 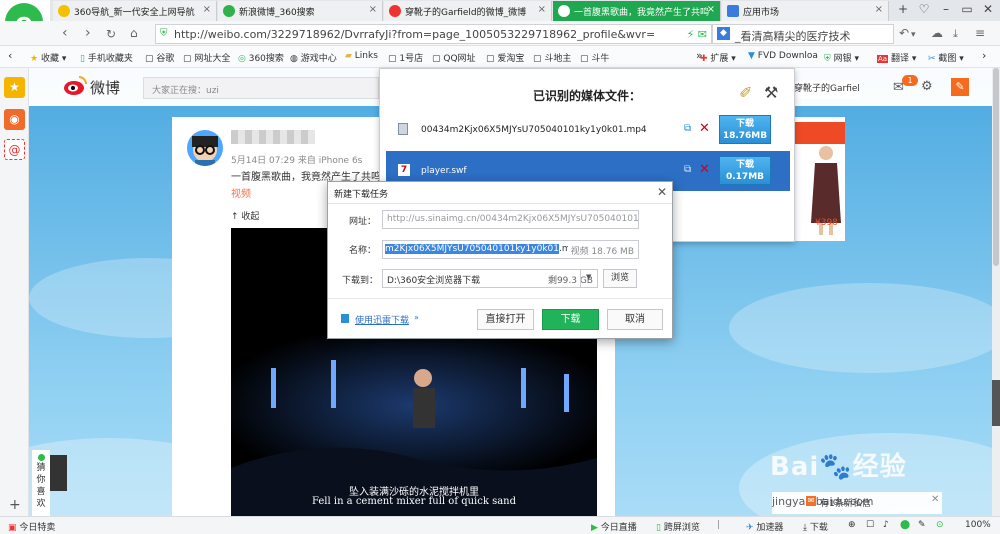 What do you see at coordinates (913, 35) in the screenshot?
I see `undo-menu-icon: ▾` at bounding box center [913, 35].